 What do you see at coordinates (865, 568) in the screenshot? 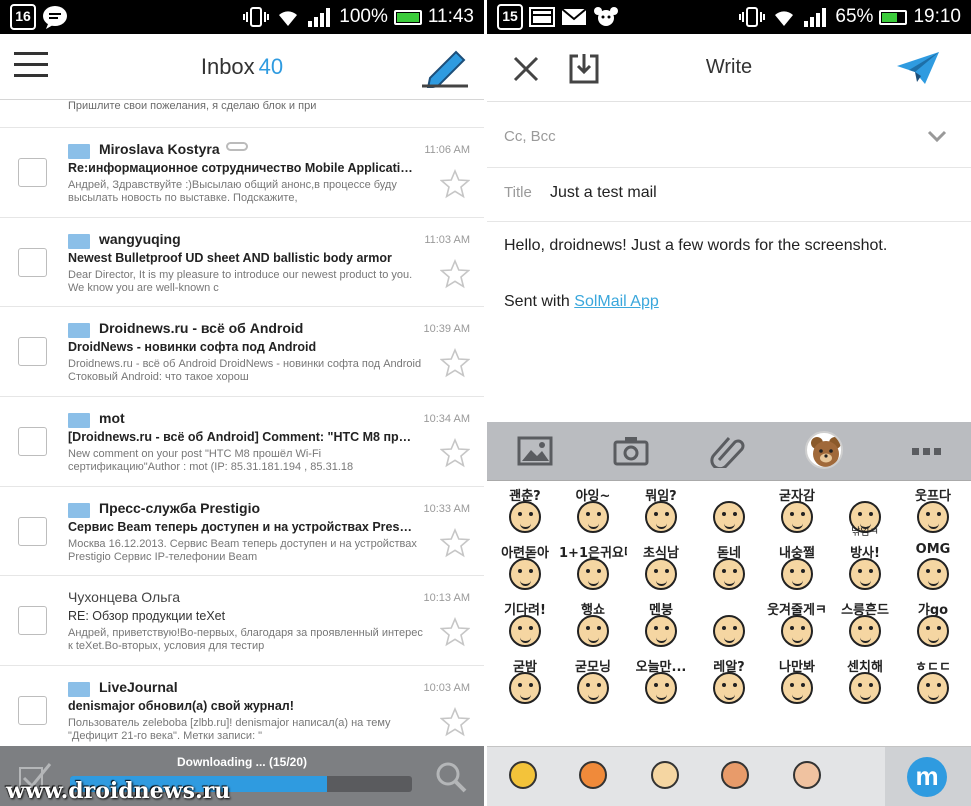
I see `sticker: 방사!` at bounding box center [865, 568].